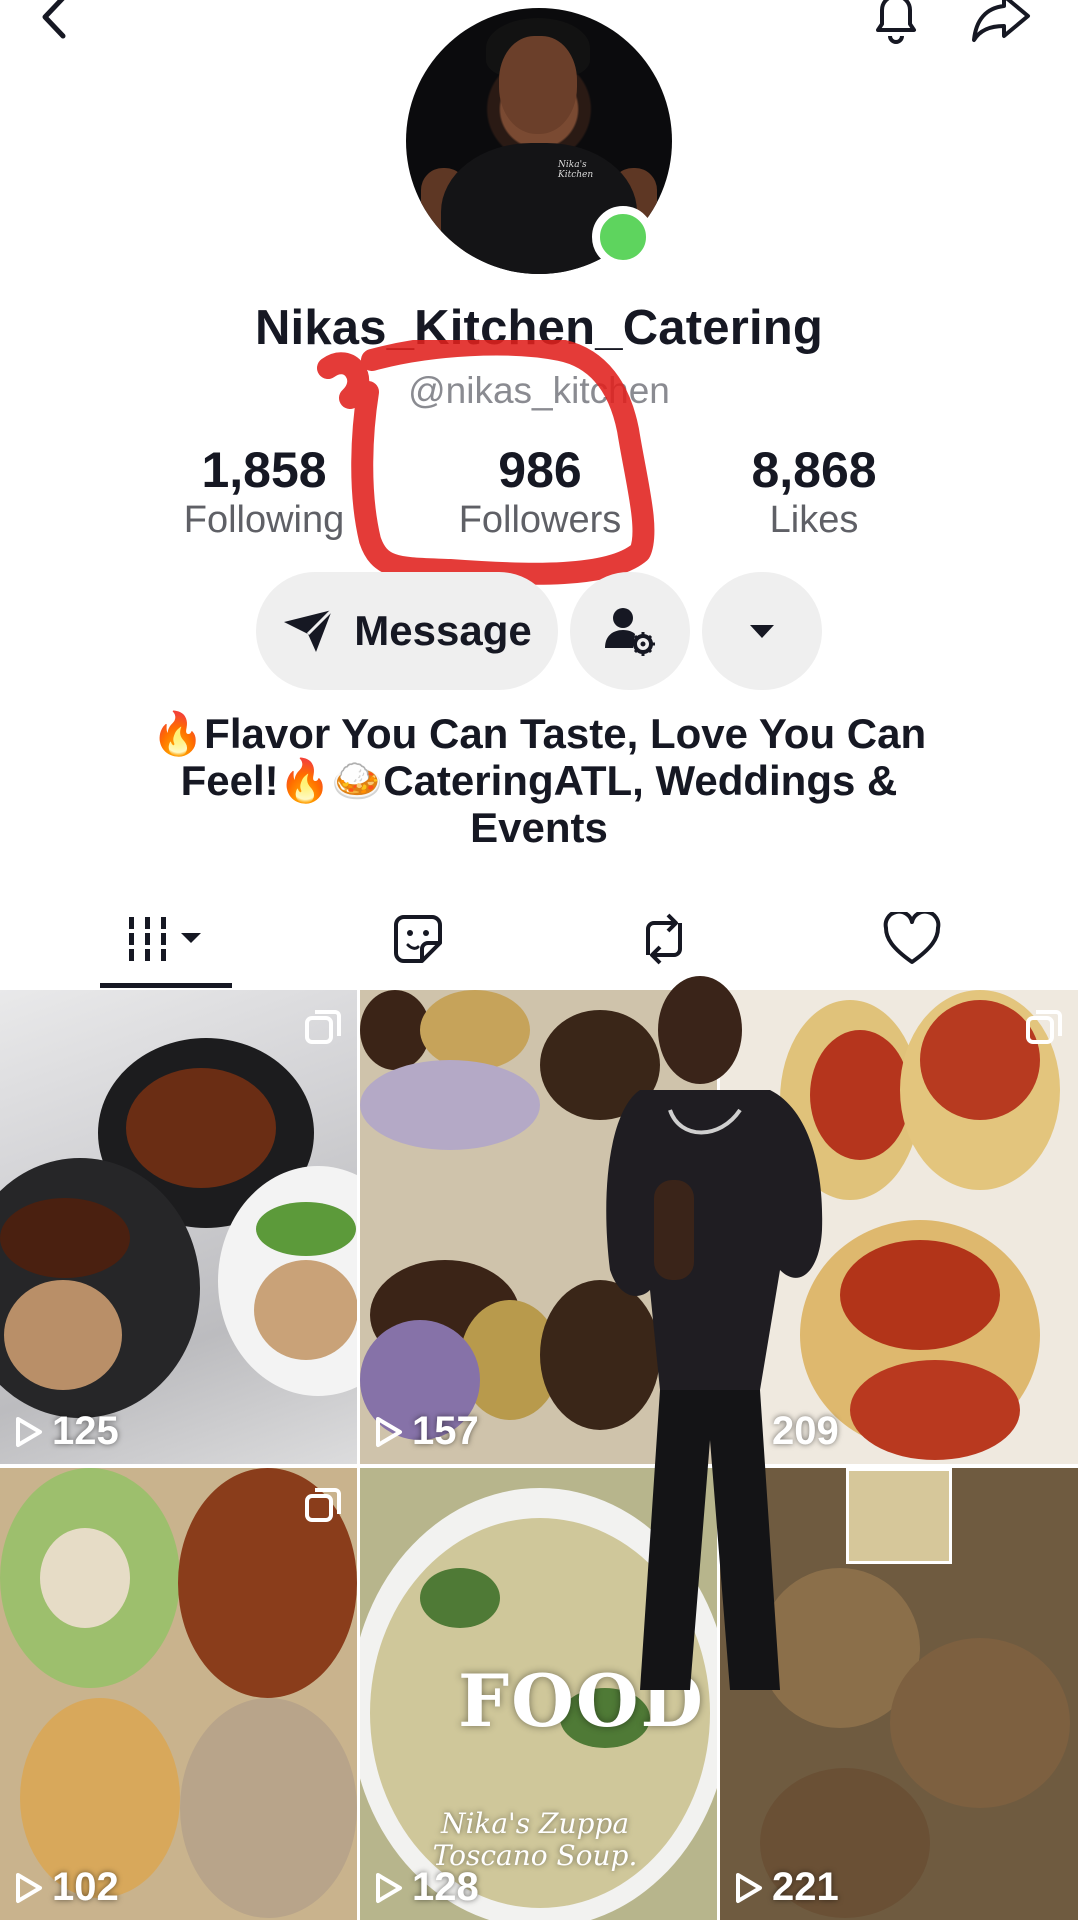  What do you see at coordinates (805, 1887) in the screenshot?
I see `view-count-value: 221` at bounding box center [805, 1887].